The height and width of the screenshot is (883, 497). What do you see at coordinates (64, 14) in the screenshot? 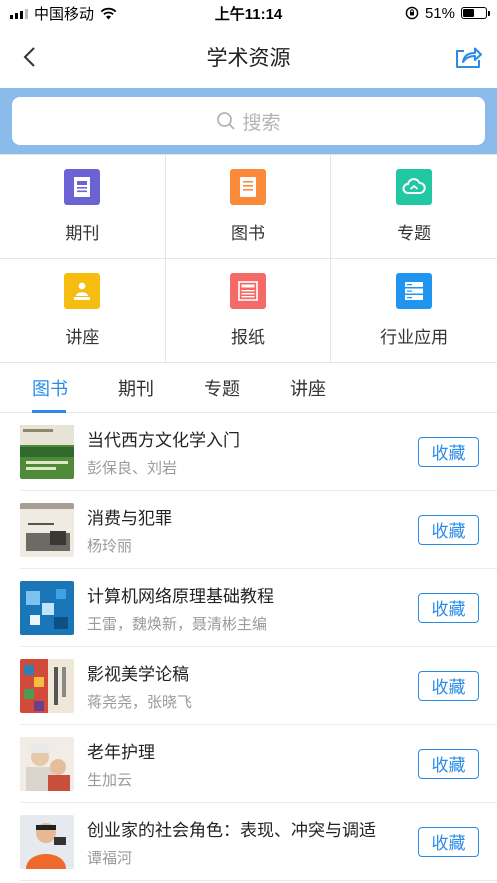
I see `carrier-label: 中国移动` at bounding box center [64, 14].